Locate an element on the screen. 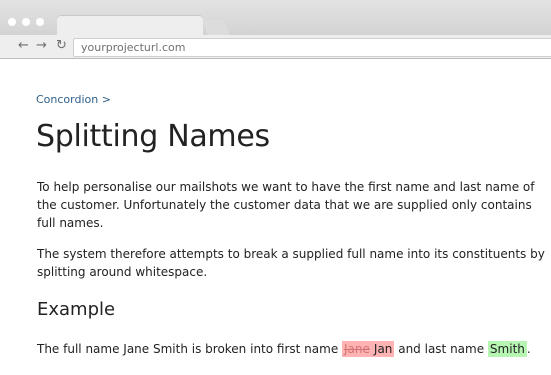 This screenshot has width=551, height=375. window-minimize-icon is located at coordinates (26, 22).